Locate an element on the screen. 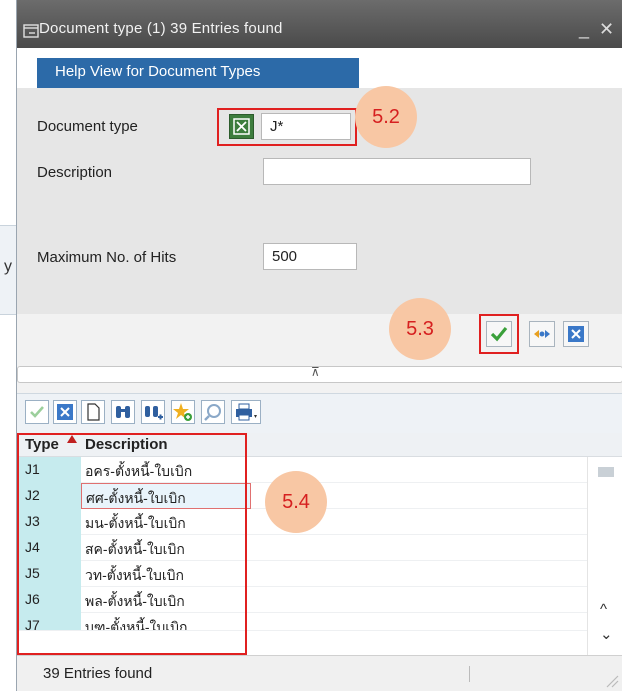  max-hits-input: 500 is located at coordinates (310, 256).